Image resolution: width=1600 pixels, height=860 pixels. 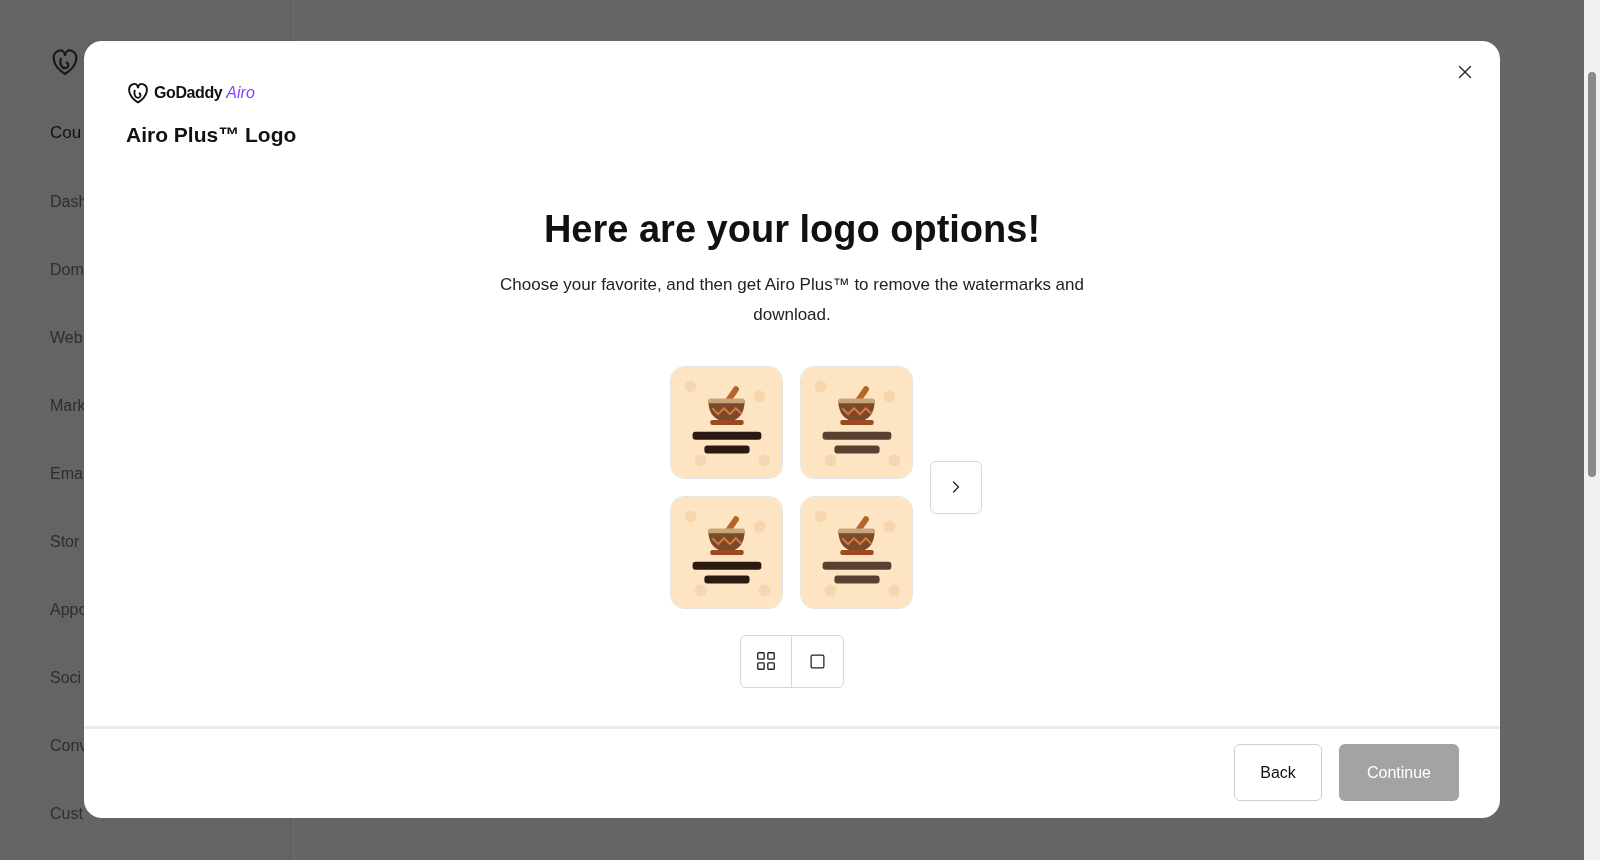 What do you see at coordinates (792, 299) in the screenshot?
I see `description: Choose your favorite, and then get Airo Plus™ to remove the watermarks and download.` at bounding box center [792, 299].